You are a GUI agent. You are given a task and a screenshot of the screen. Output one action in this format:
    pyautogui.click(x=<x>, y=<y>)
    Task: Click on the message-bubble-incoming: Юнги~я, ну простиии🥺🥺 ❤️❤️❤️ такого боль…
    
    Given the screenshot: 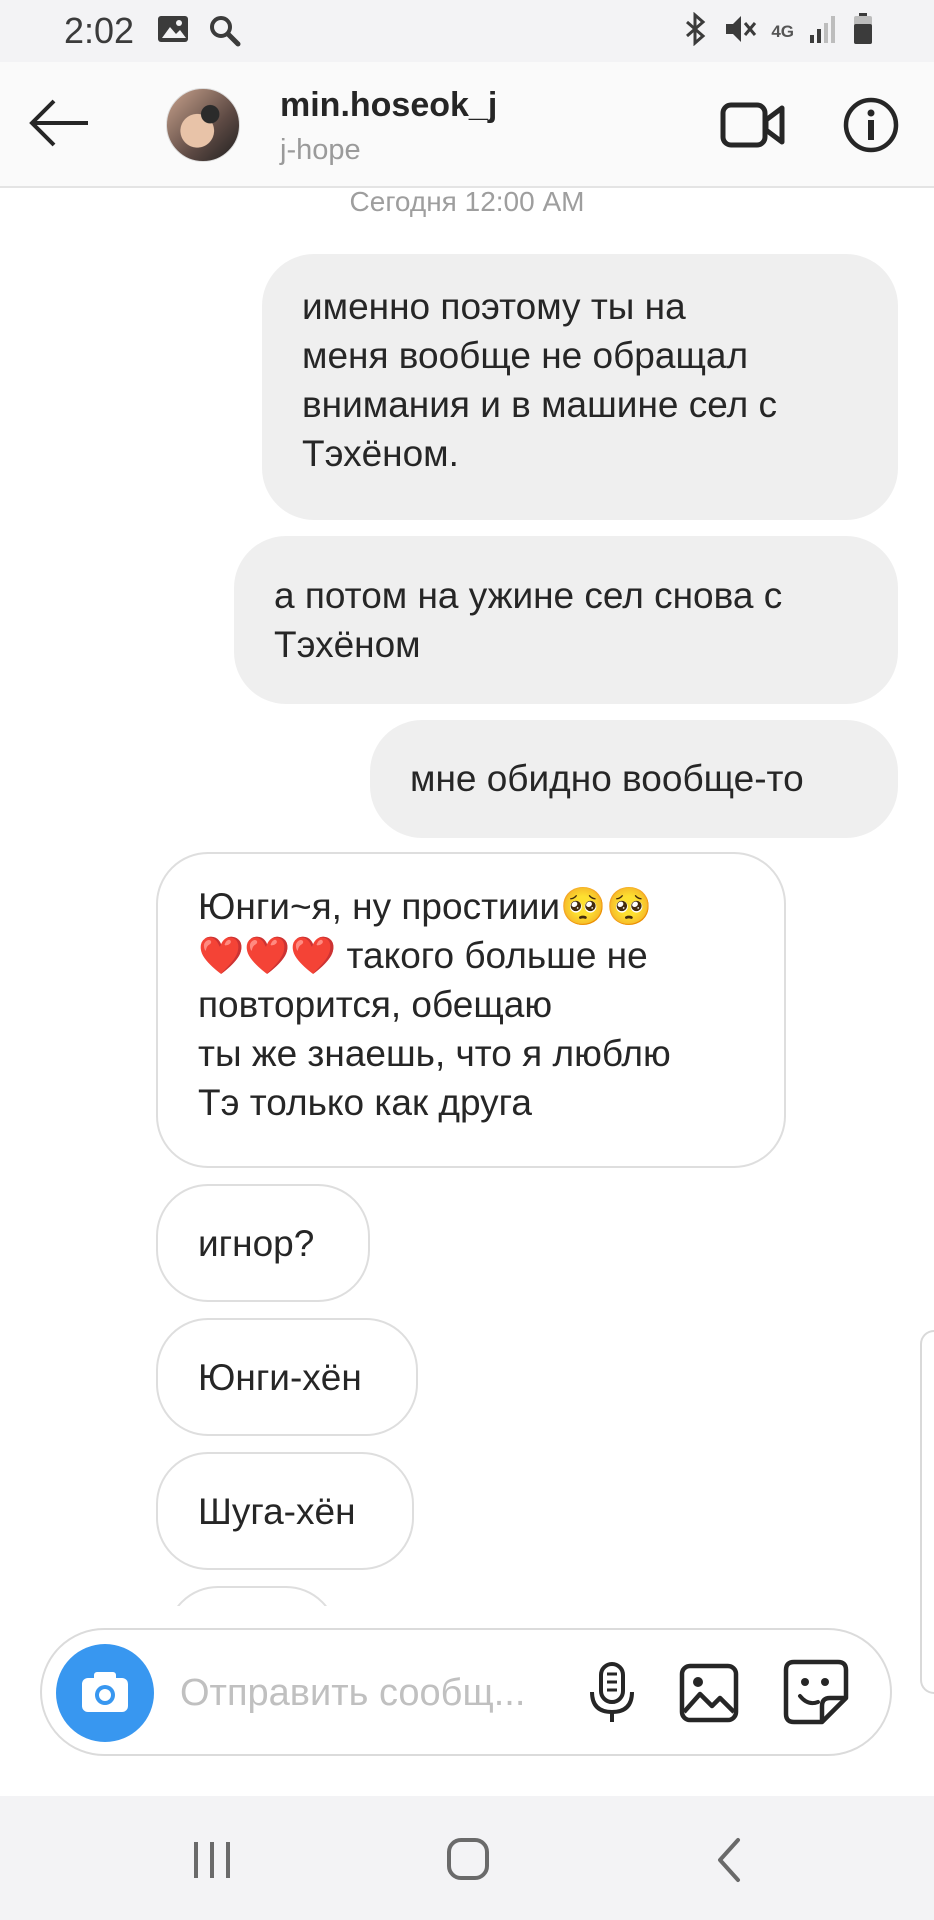 What is the action you would take?
    pyautogui.click(x=471, y=1010)
    